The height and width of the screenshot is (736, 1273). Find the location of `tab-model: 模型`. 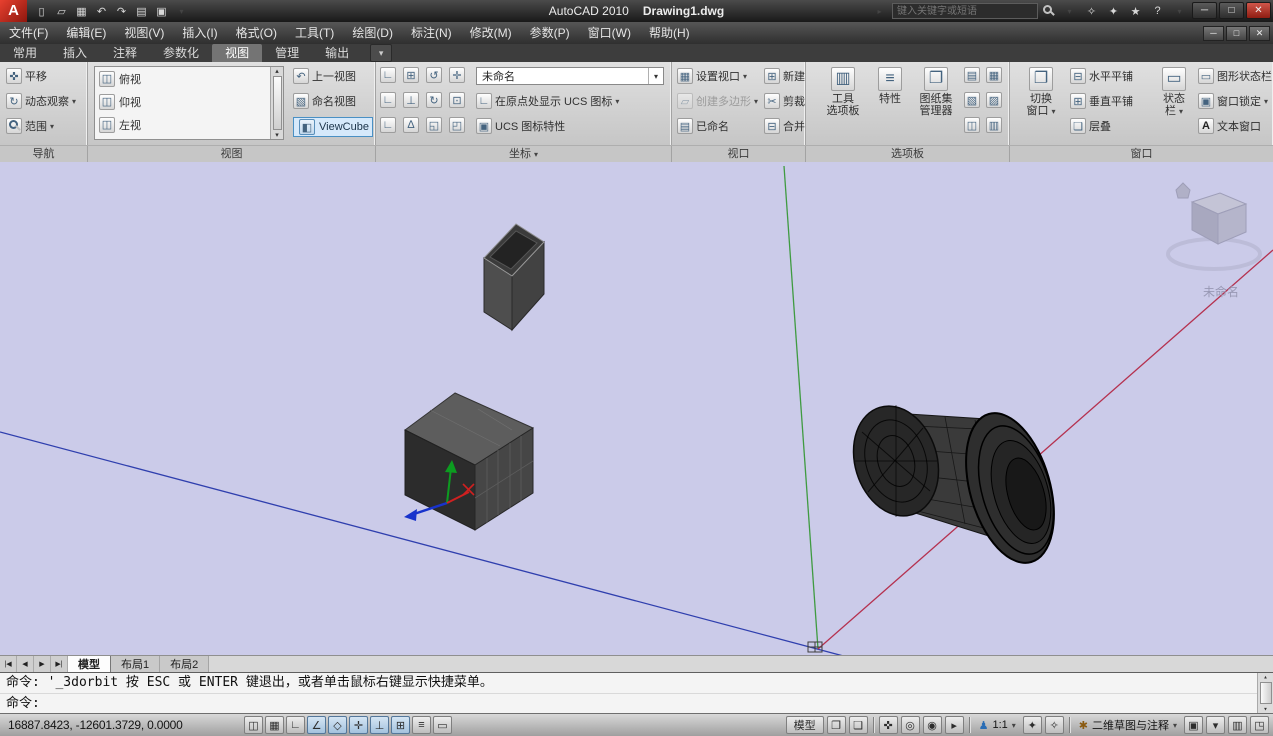

tab-model: 模型 is located at coordinates (89, 664).